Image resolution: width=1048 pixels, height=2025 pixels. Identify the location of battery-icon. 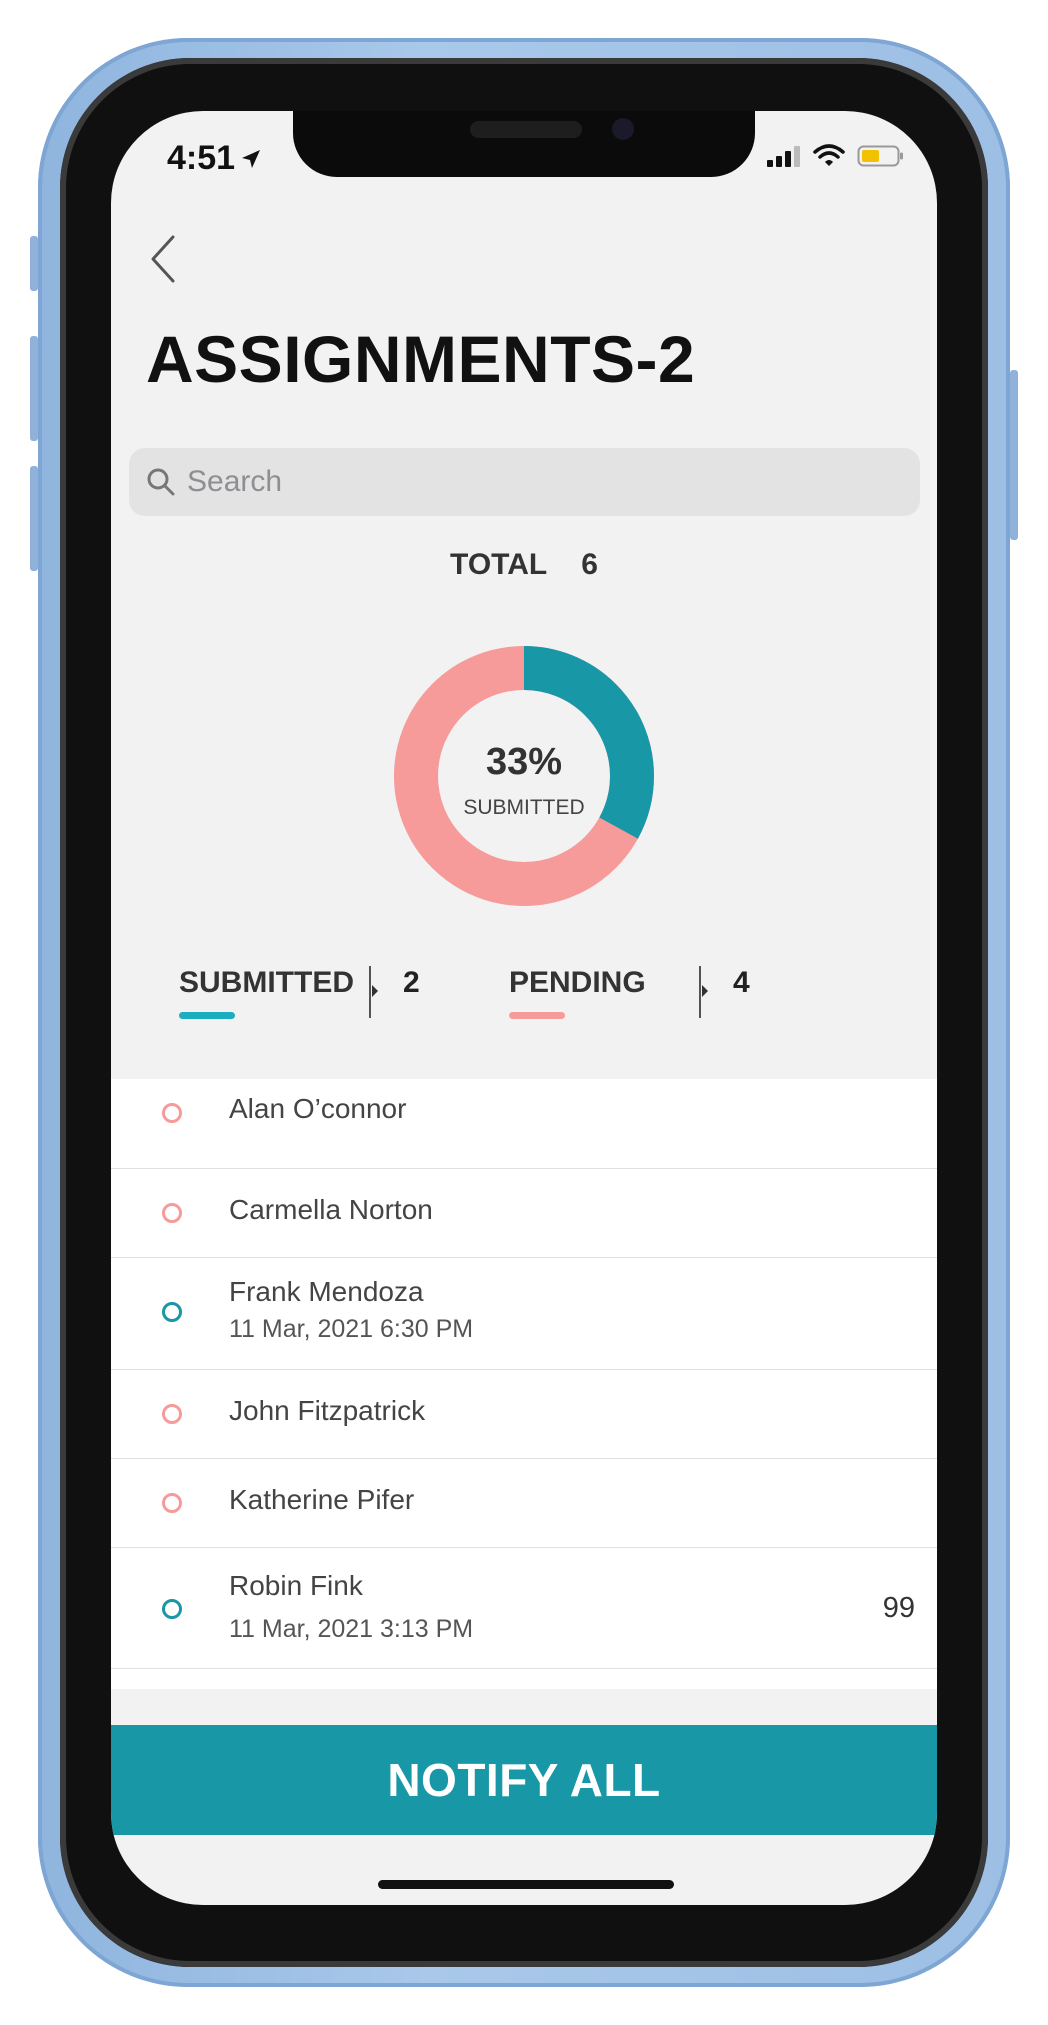
(880, 156).